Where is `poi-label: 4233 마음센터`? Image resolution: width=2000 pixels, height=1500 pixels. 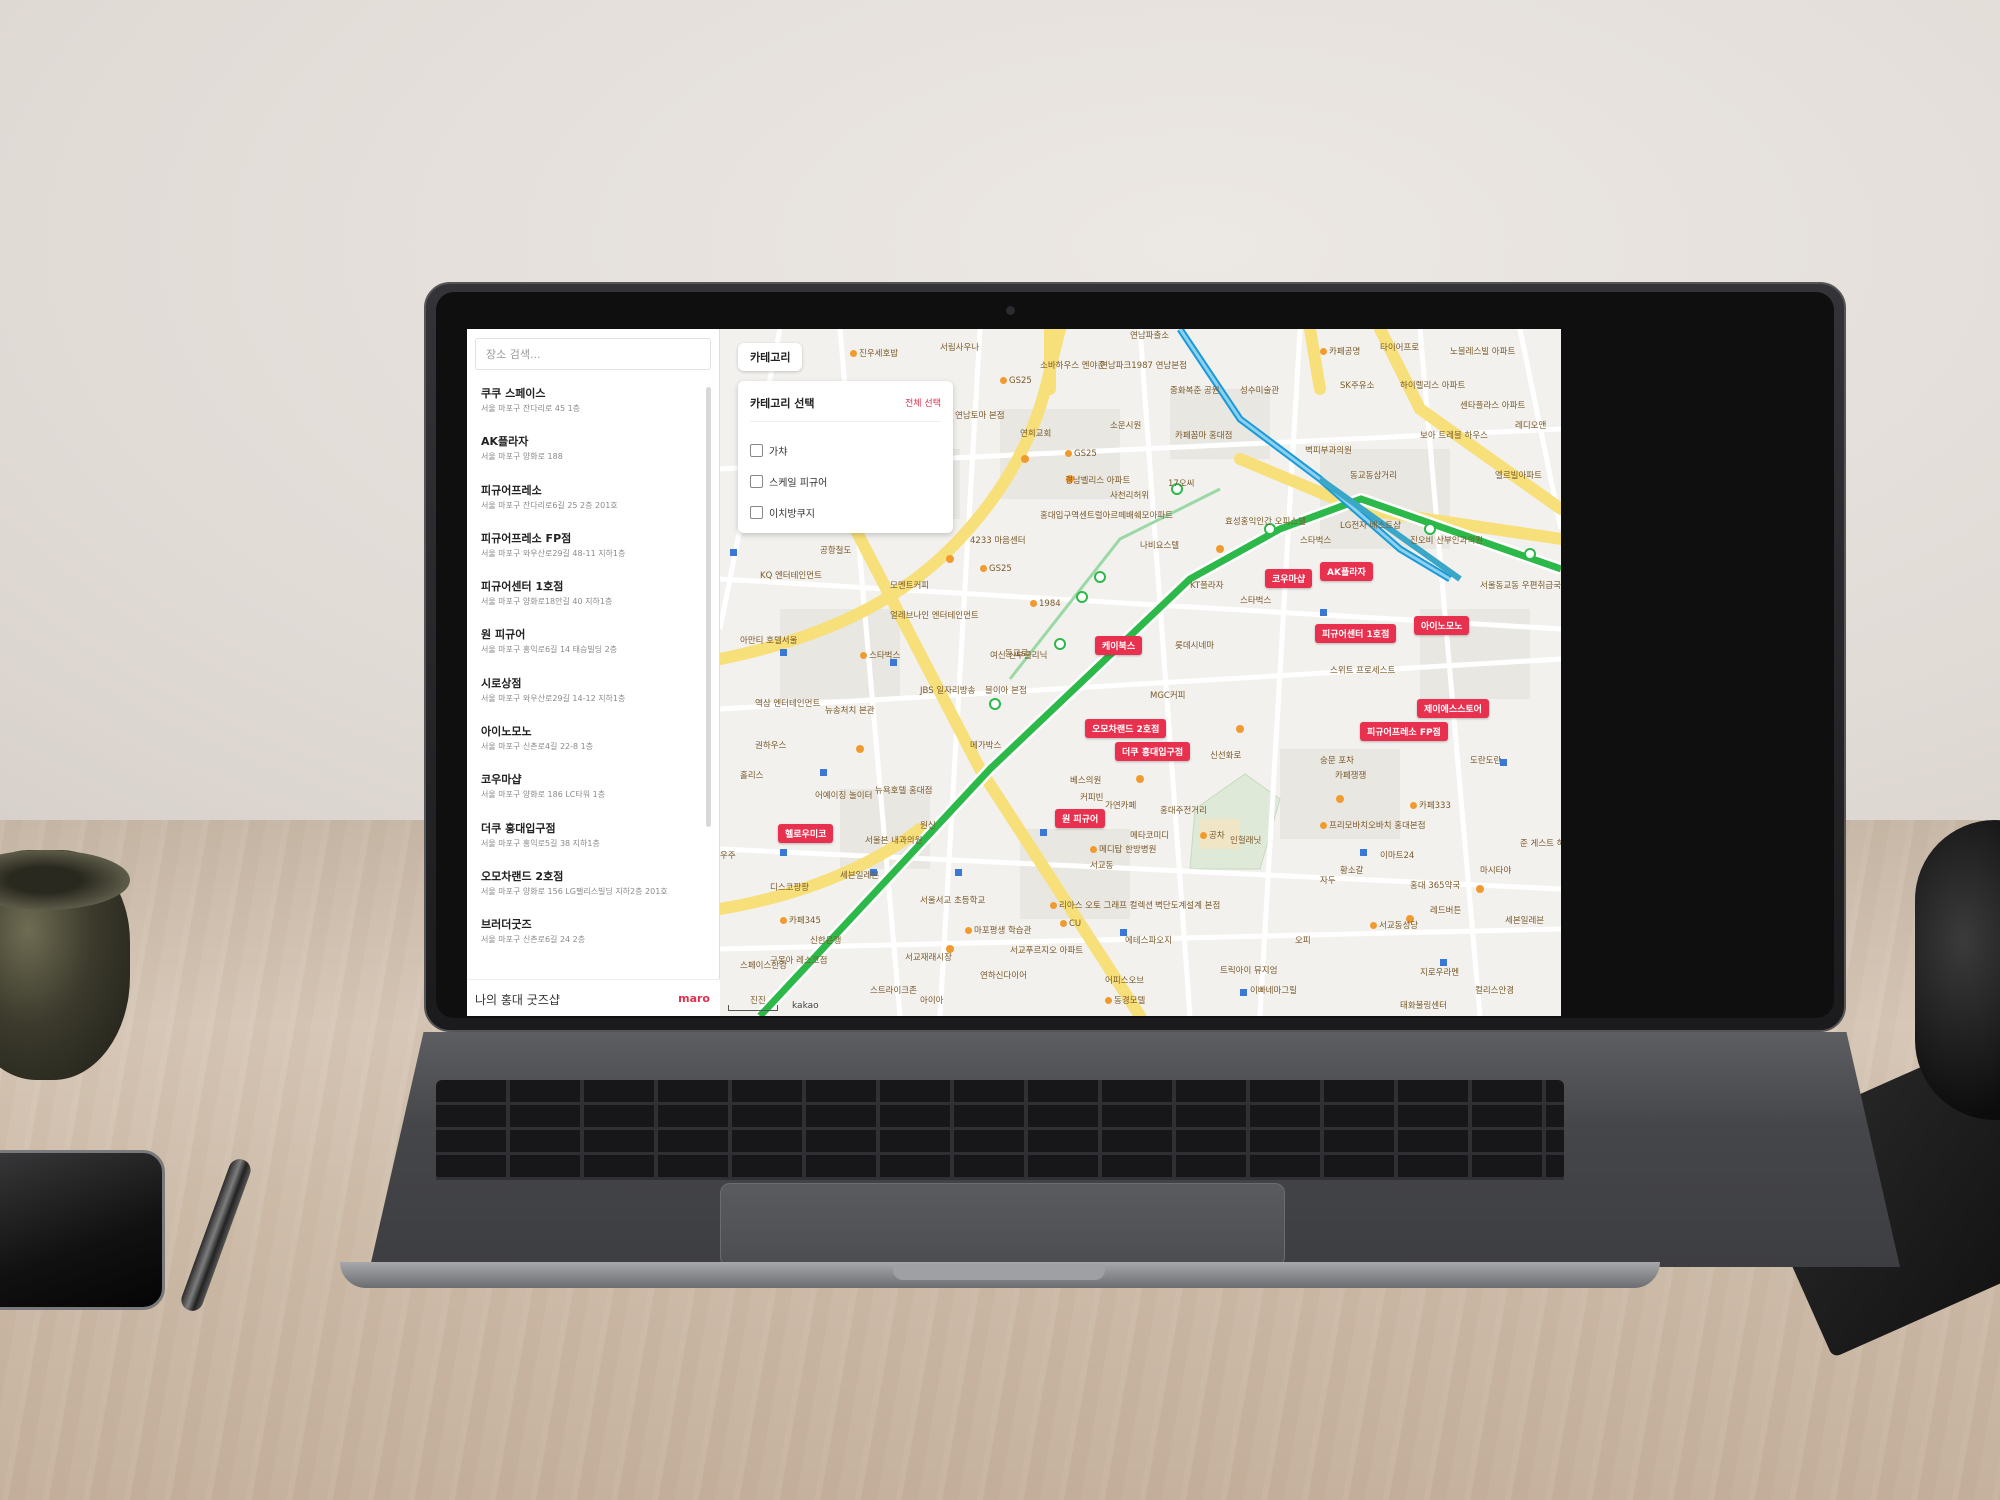
poi-label: 4233 마음센터 is located at coordinates (998, 541).